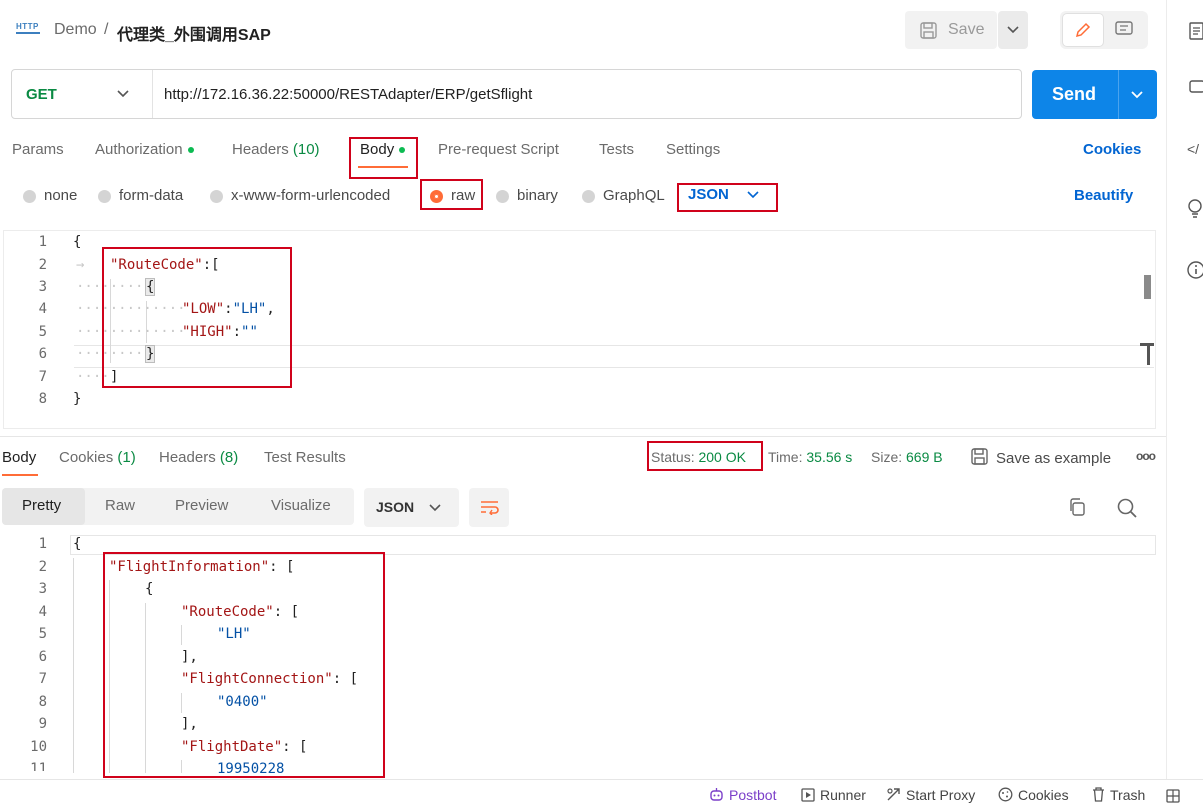 Image resolution: width=1203 pixels, height=808 pixels. Describe the element at coordinates (1148, 354) in the screenshot. I see `overview-ruler-marker` at that location.